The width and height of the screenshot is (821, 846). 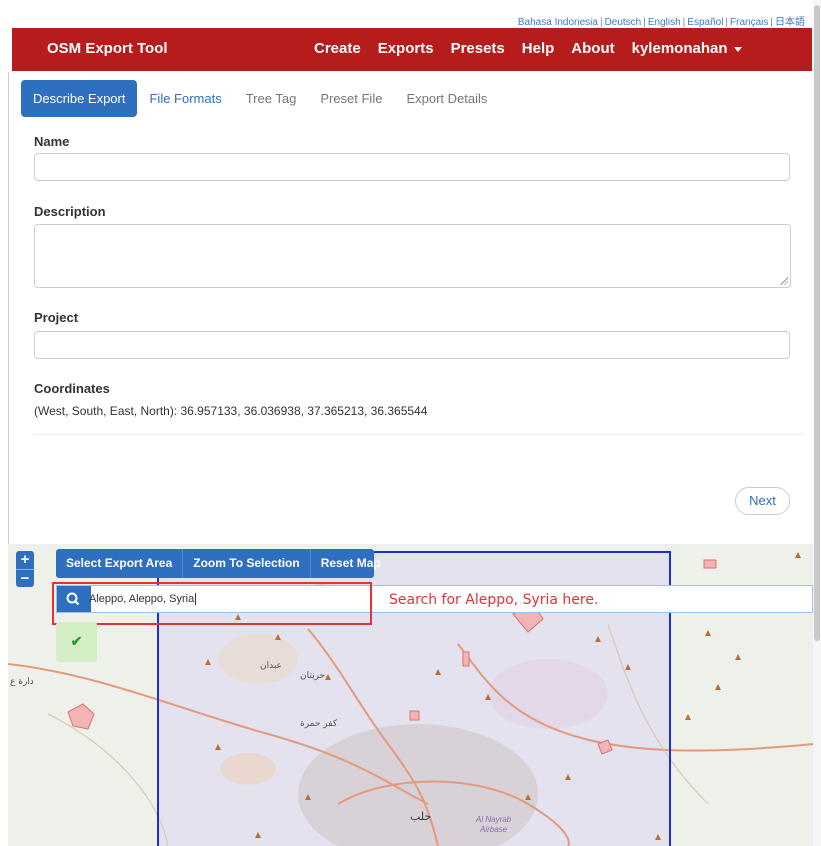 I want to click on next-button: Next, so click(x=762, y=501).